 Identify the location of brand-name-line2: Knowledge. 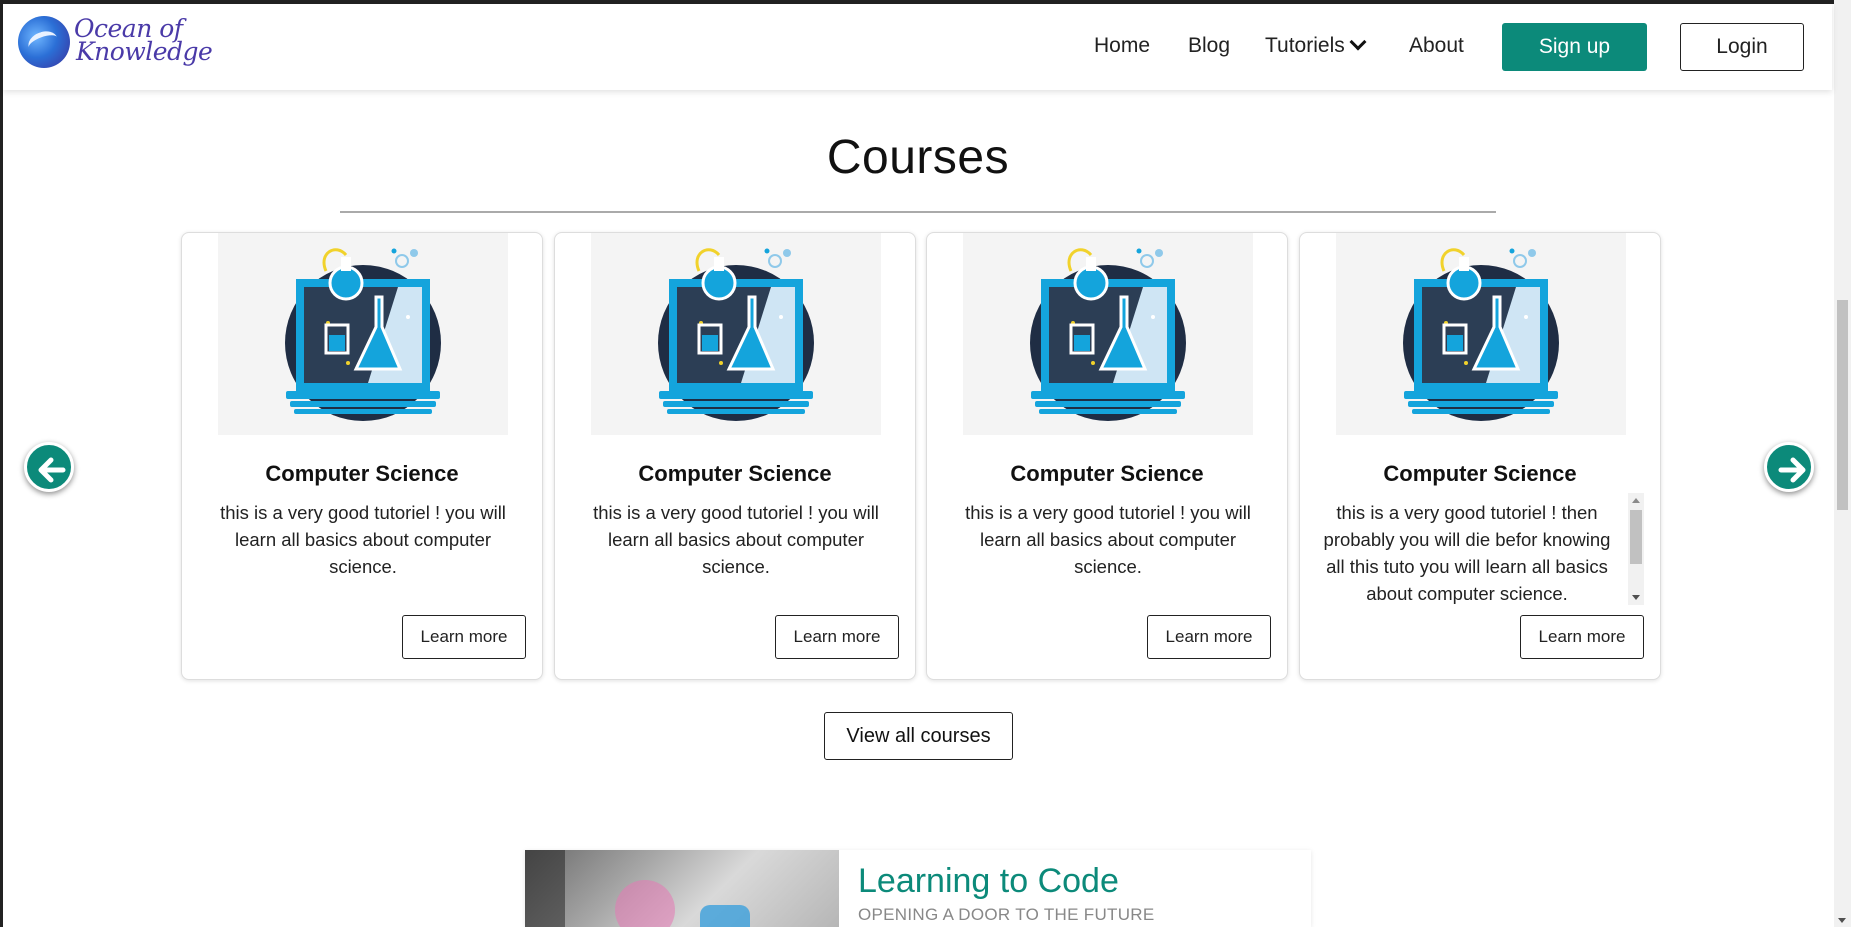
(144, 51).